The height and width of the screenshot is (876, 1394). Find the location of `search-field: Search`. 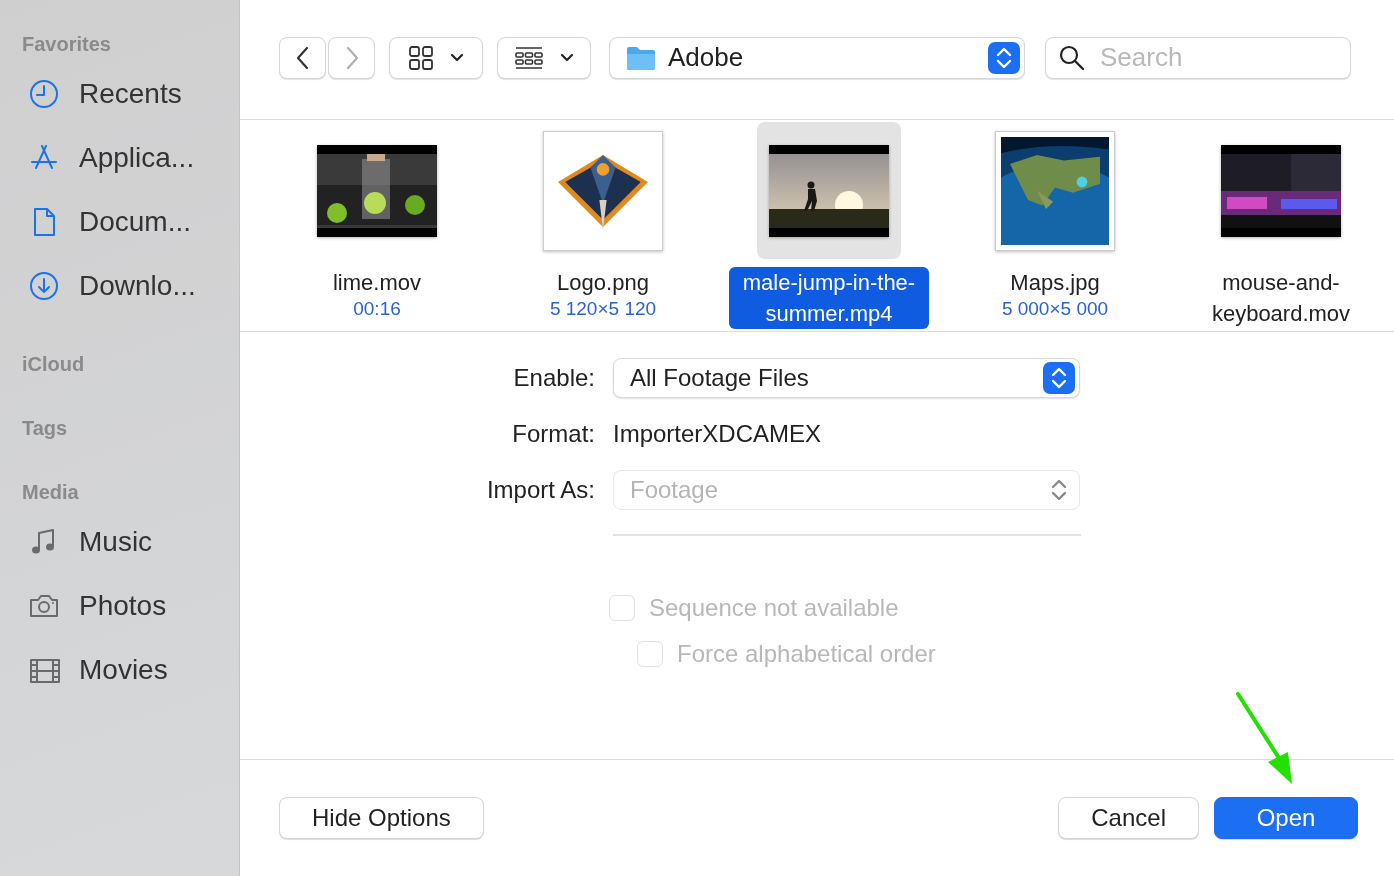

search-field: Search is located at coordinates (1198, 57).